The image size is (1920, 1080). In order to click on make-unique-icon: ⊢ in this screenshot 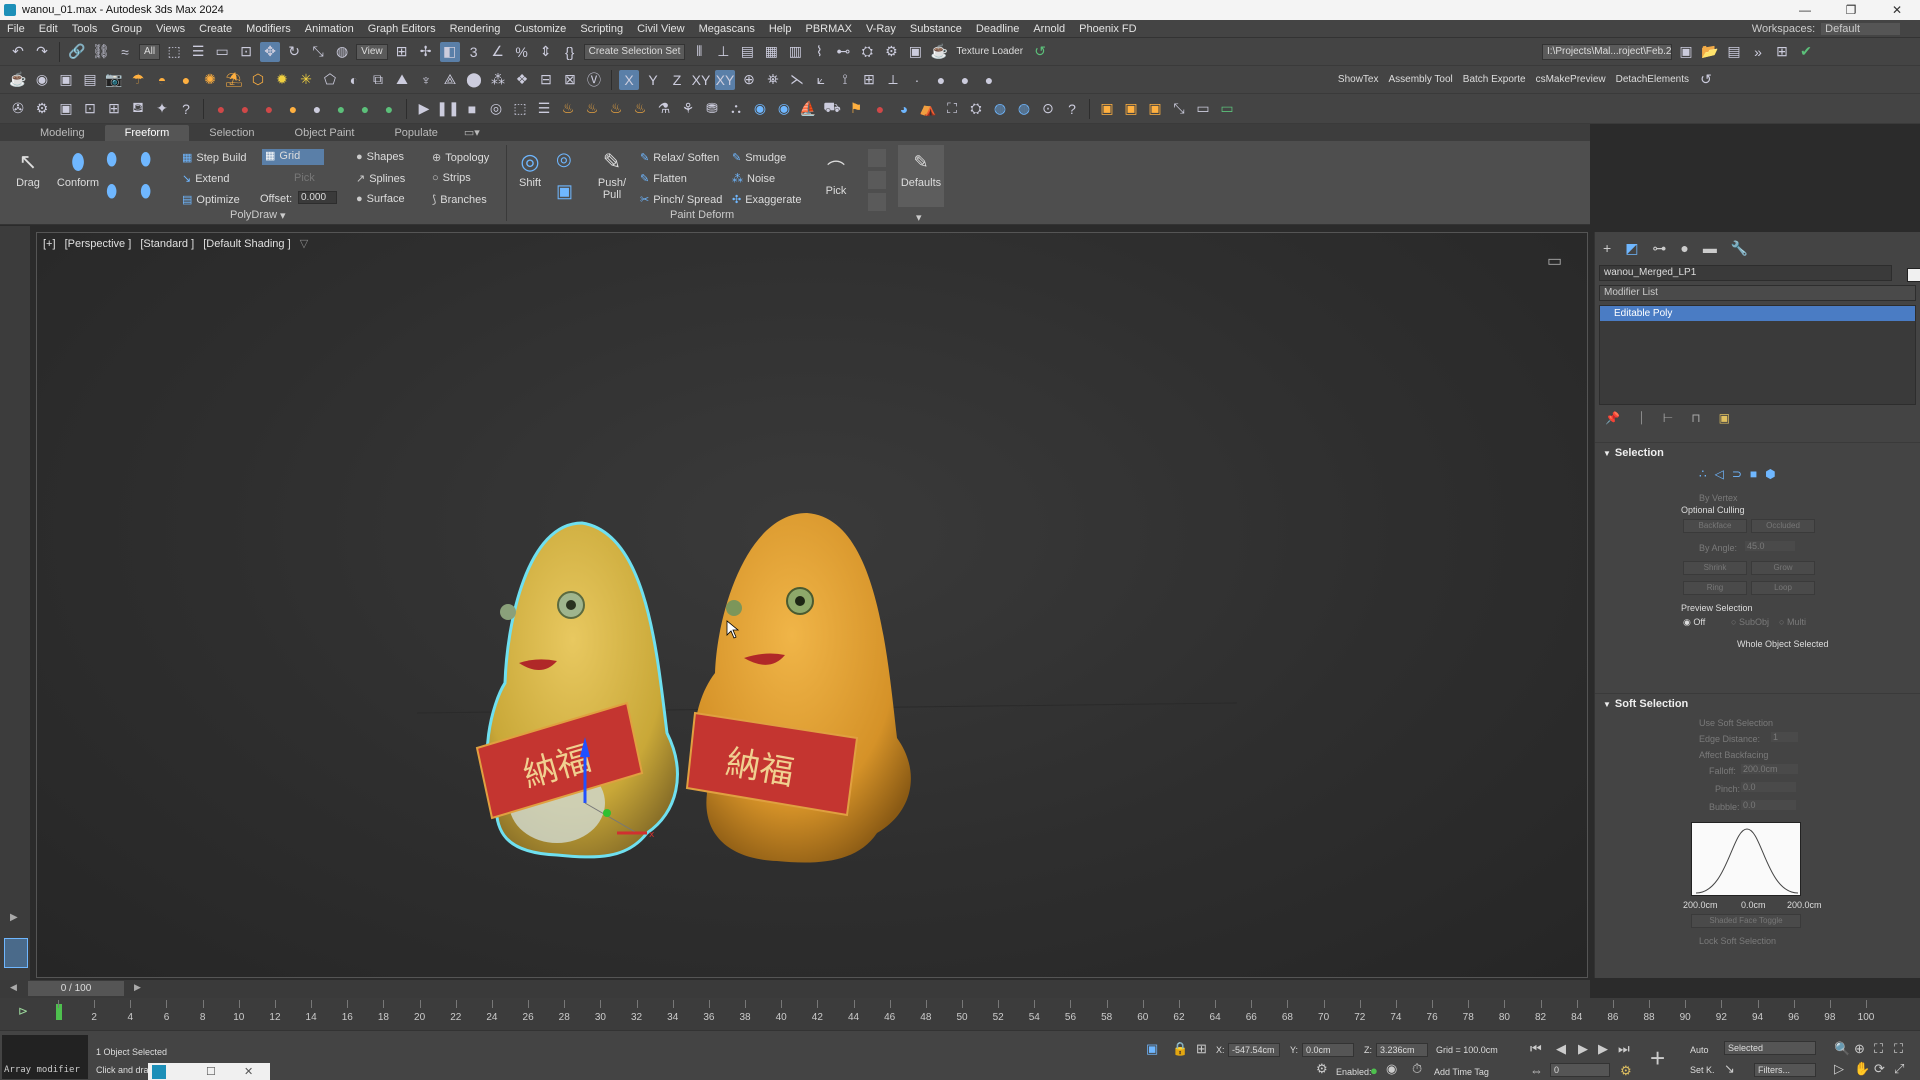, I will do `click(1668, 418)`.